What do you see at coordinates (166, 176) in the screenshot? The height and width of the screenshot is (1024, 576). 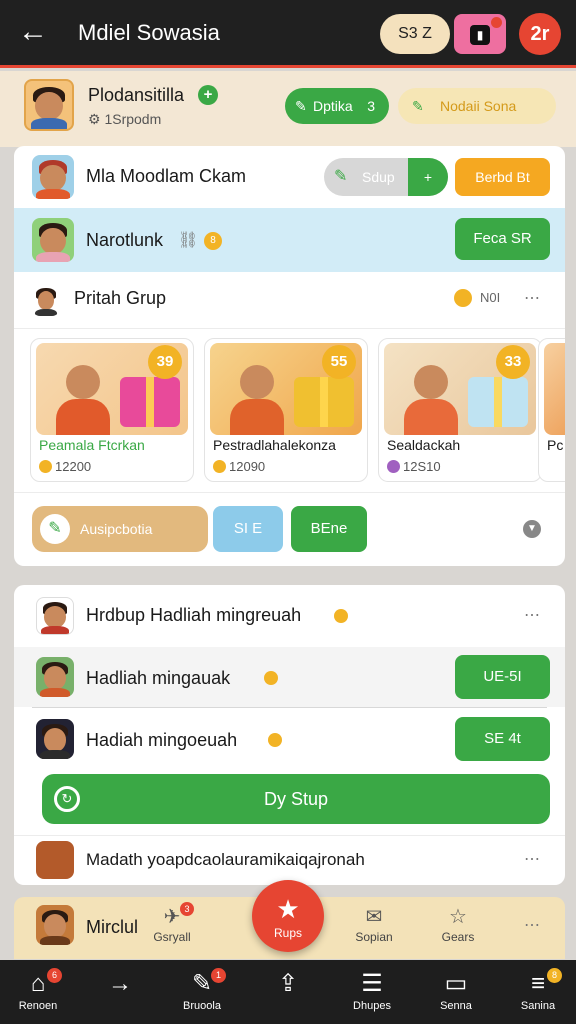 I see `row-label: Mla Moodlam Ckam` at bounding box center [166, 176].